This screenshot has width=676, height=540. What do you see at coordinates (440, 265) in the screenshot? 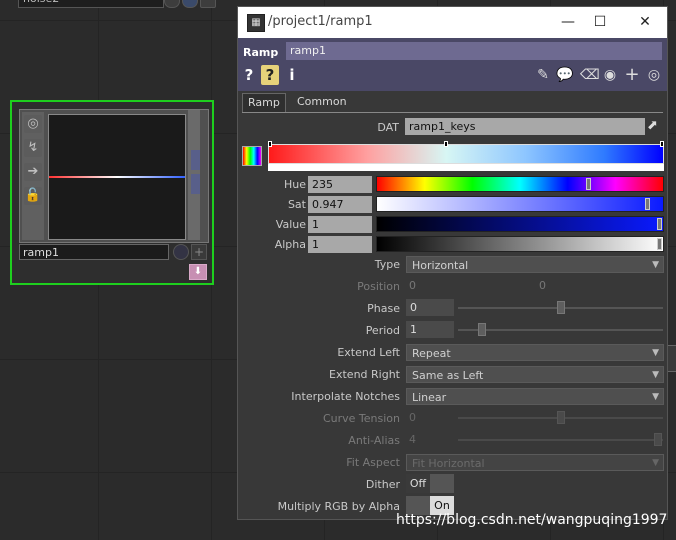
I see `type-value: Horizontal` at bounding box center [440, 265].